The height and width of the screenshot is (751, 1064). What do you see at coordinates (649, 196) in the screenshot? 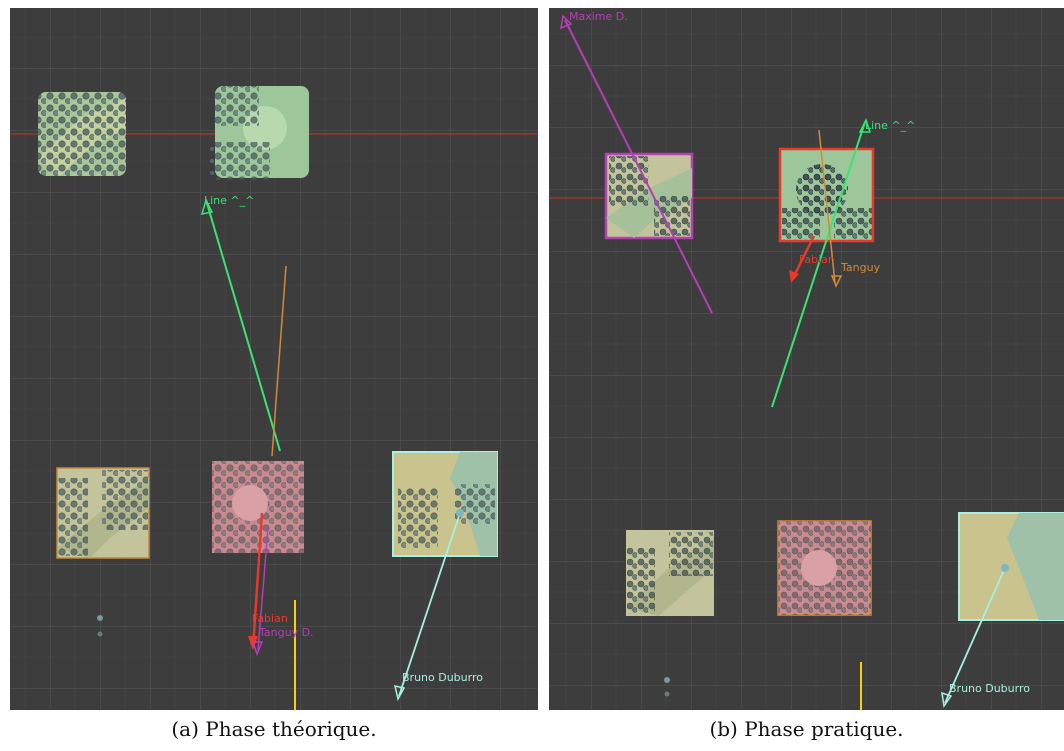
I see `terrain-tile-b1` at bounding box center [649, 196].